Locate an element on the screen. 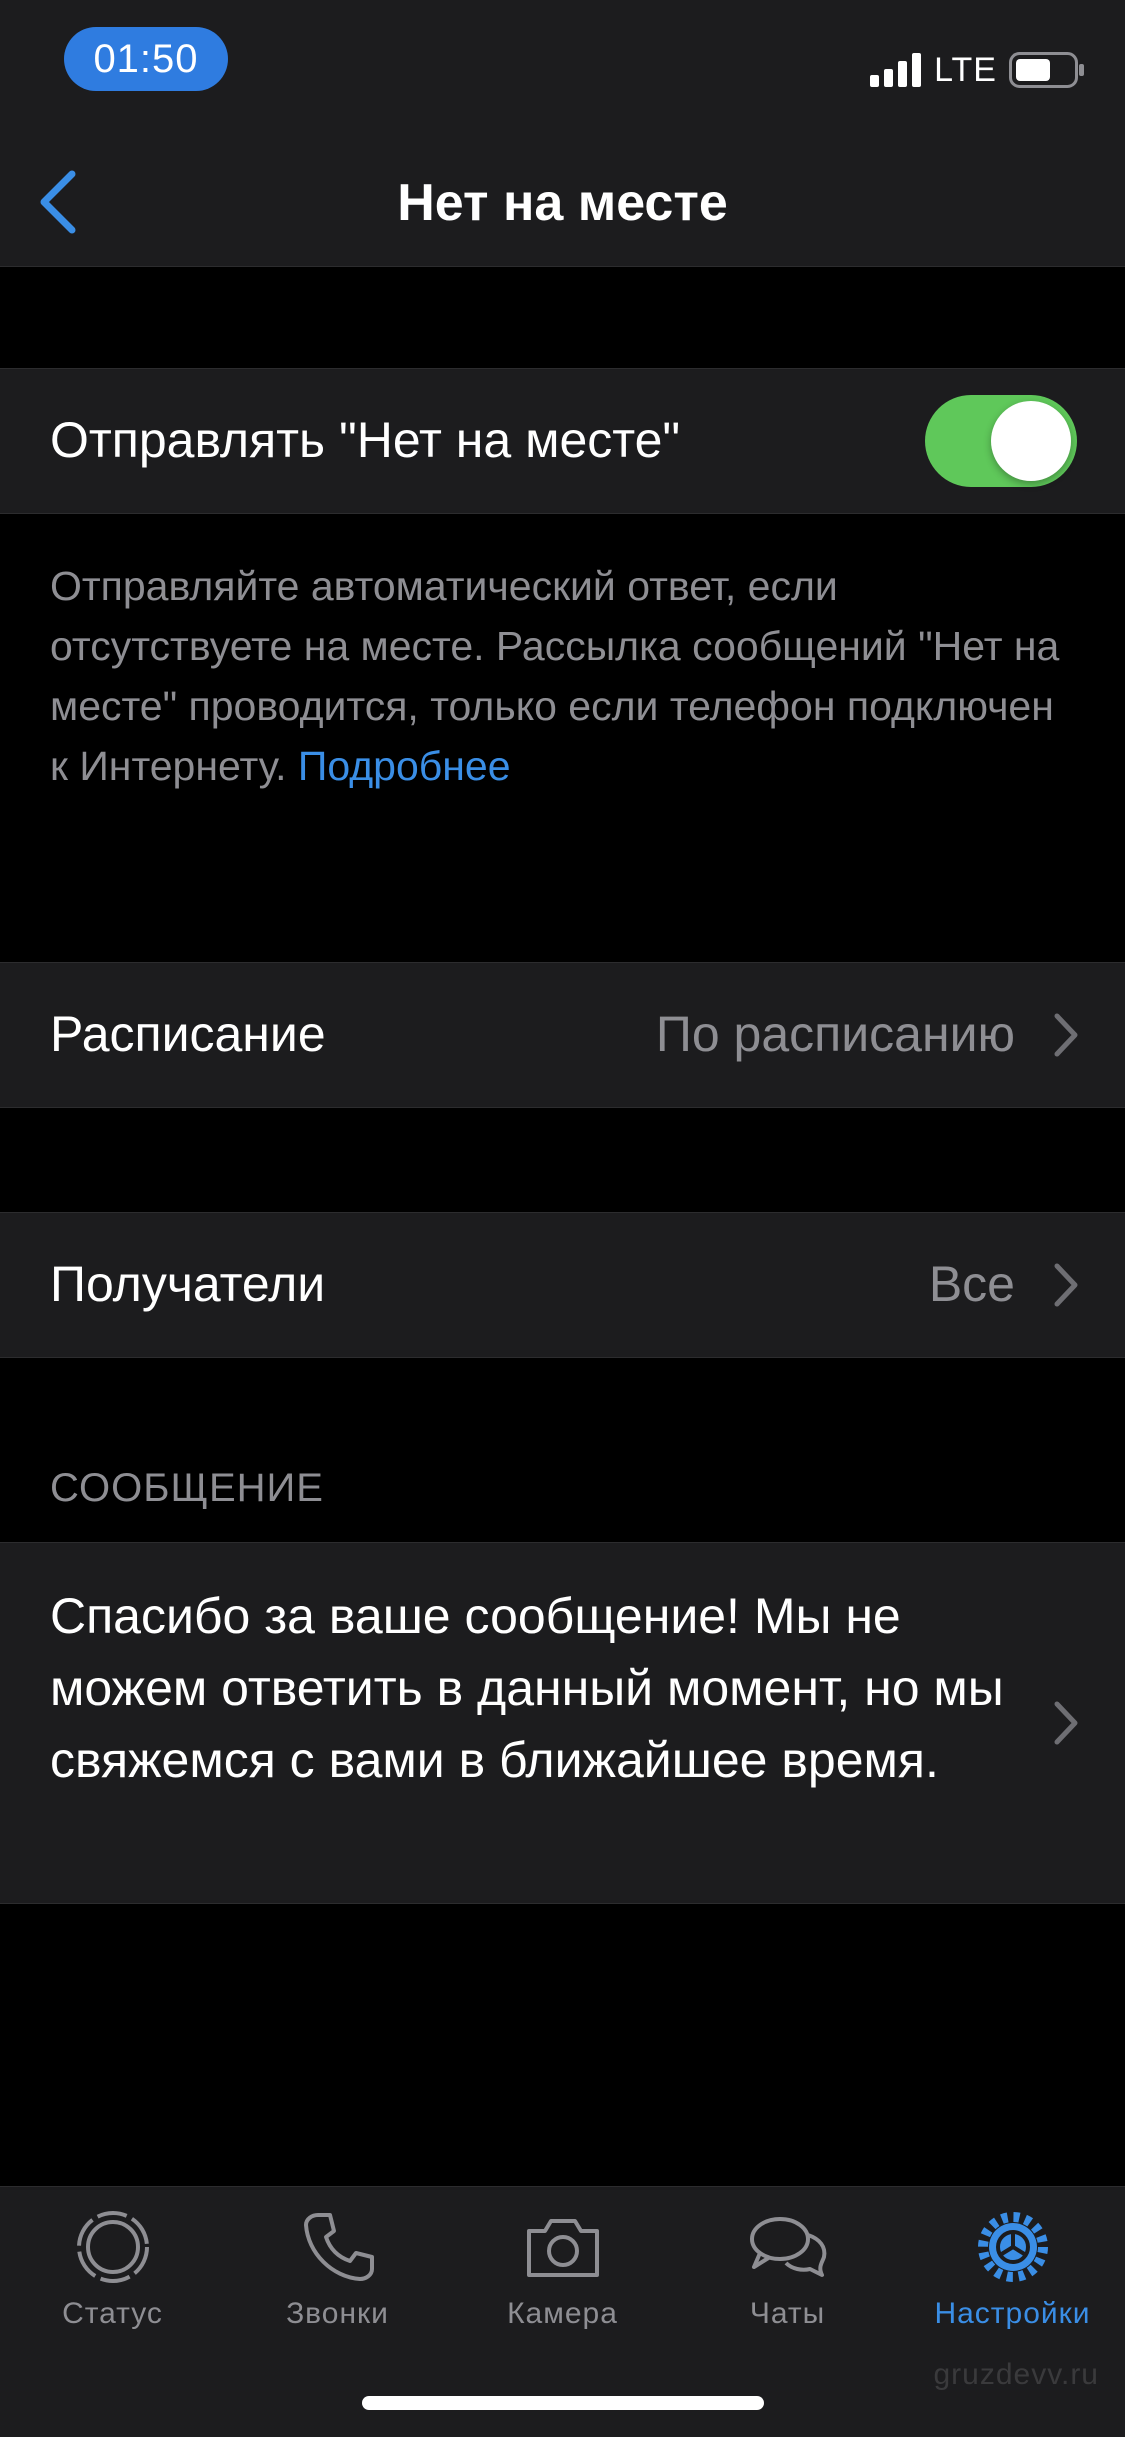  tab-settings-label: Настройки is located at coordinates (1012, 2313).